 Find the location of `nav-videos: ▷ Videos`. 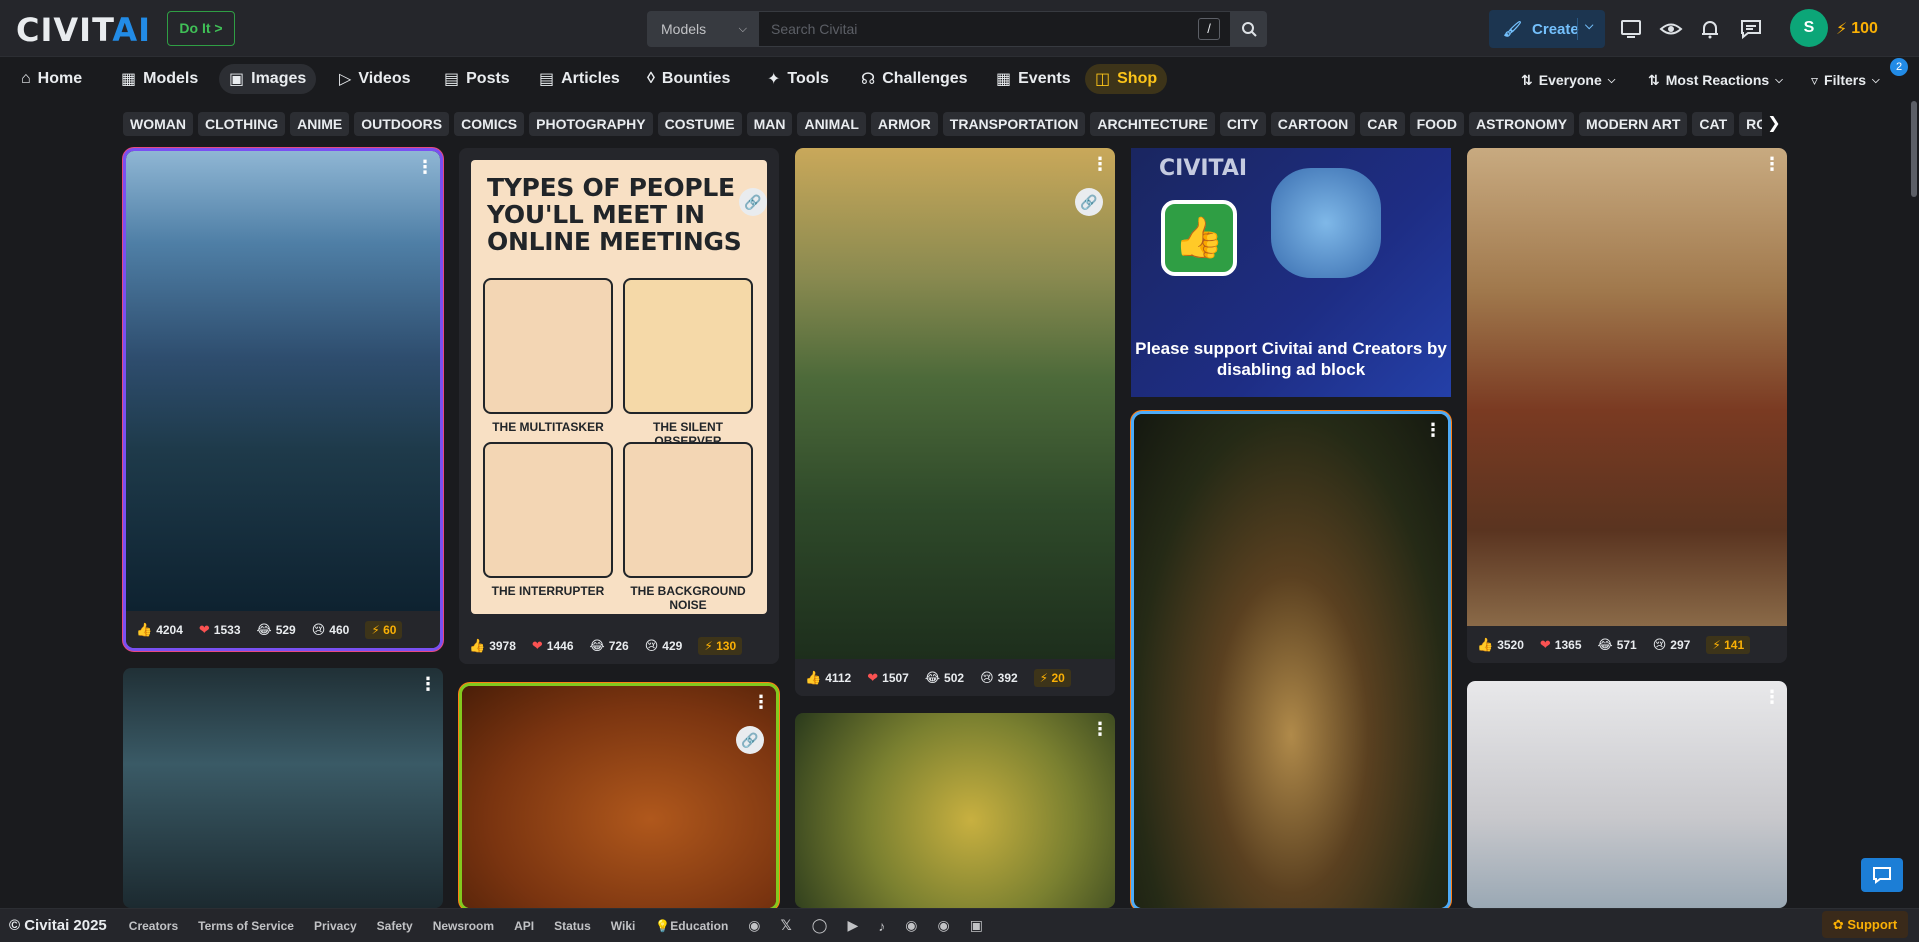

nav-videos: ▷ Videos is located at coordinates (374, 79).